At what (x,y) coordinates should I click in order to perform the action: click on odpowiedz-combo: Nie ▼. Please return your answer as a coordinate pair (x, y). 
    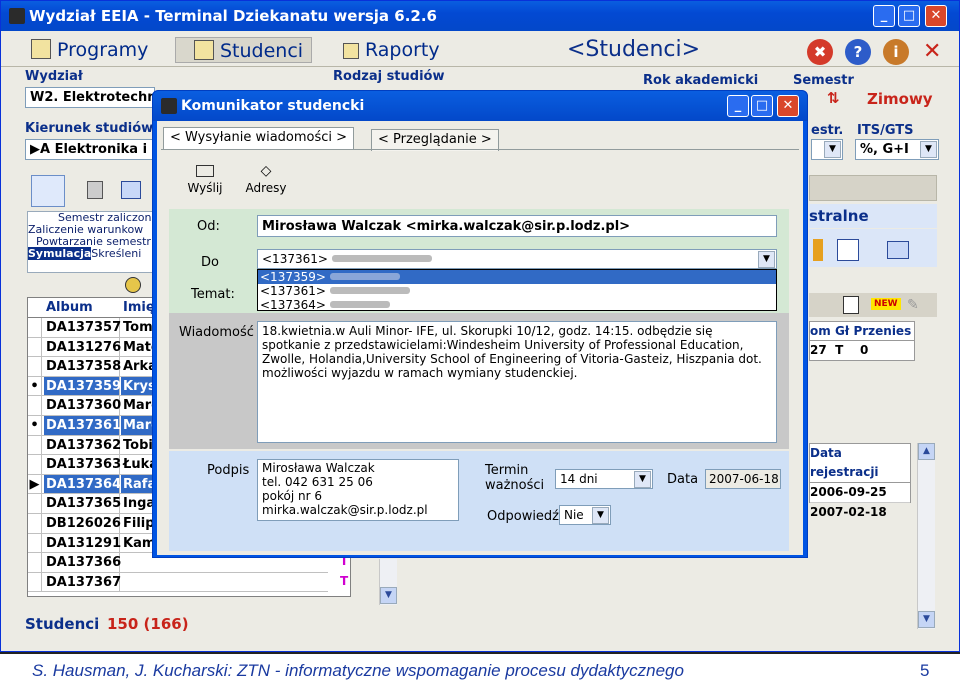
    Looking at the image, I should click on (585, 515).